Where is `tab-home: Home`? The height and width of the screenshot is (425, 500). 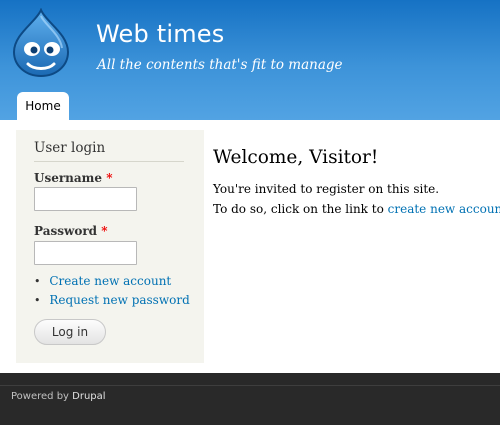
tab-home: Home is located at coordinates (43, 106).